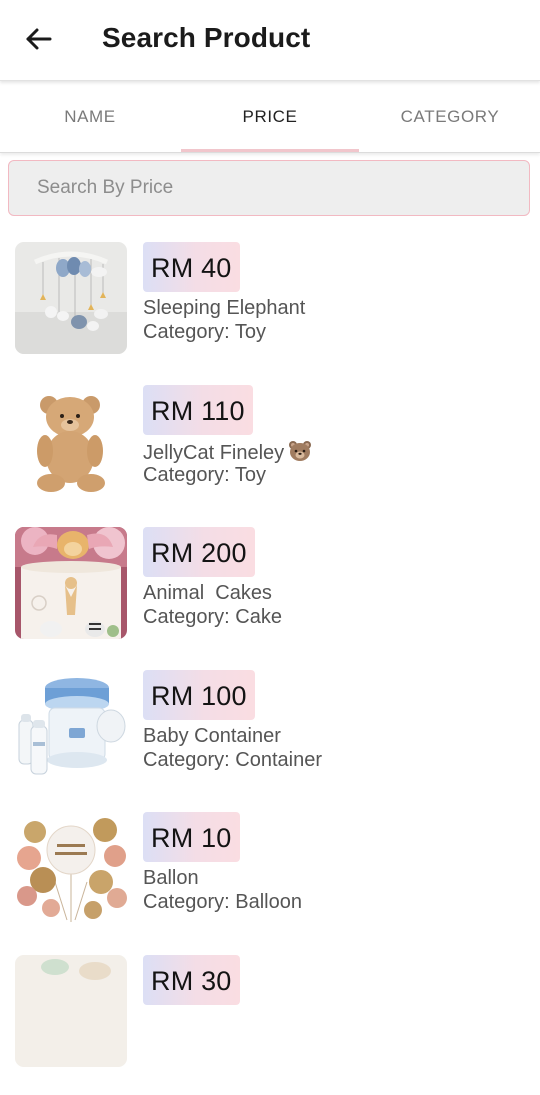 The height and width of the screenshot is (1095, 540). What do you see at coordinates (222, 902) in the screenshot?
I see `product-category: Category: Balloon` at bounding box center [222, 902].